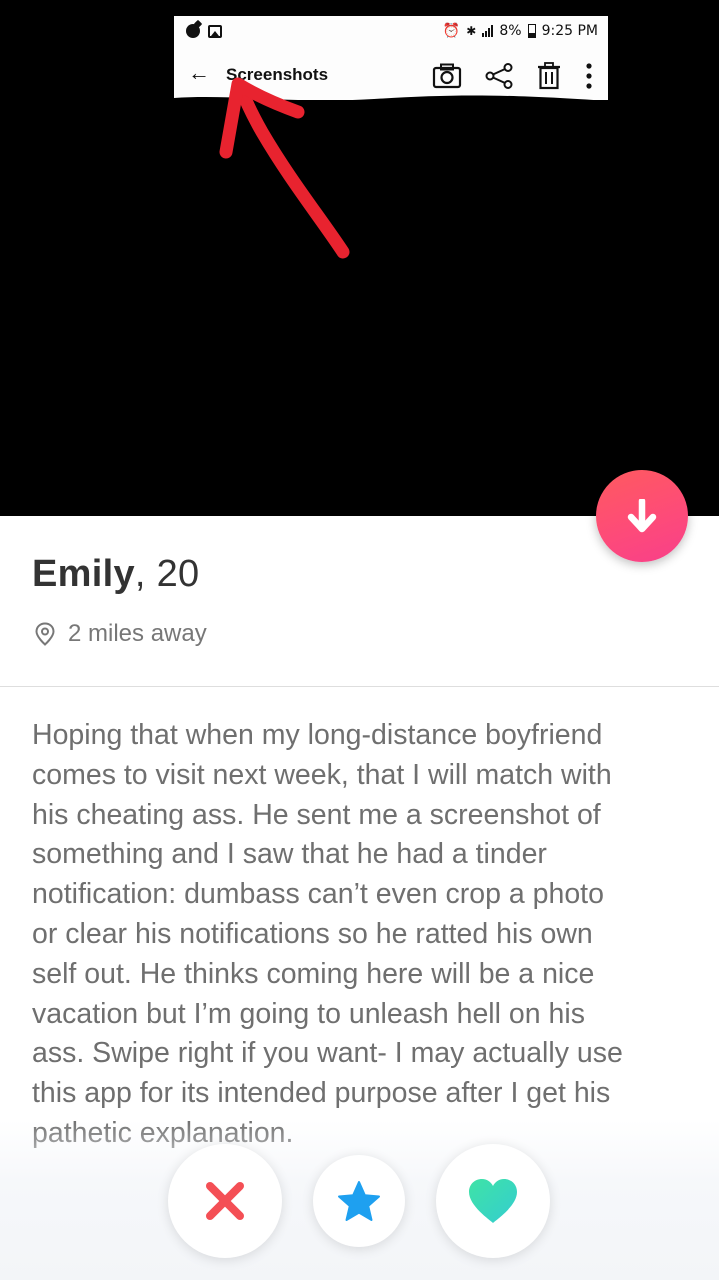 The width and height of the screenshot is (719, 1280). I want to click on red-annotation-arrow, so click(284, 168).